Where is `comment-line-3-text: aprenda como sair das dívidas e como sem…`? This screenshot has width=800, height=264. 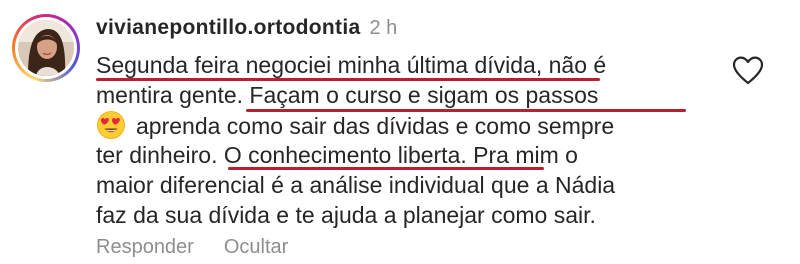 comment-line-3-text: aprenda como sair das dívidas e como sem… is located at coordinates (375, 126).